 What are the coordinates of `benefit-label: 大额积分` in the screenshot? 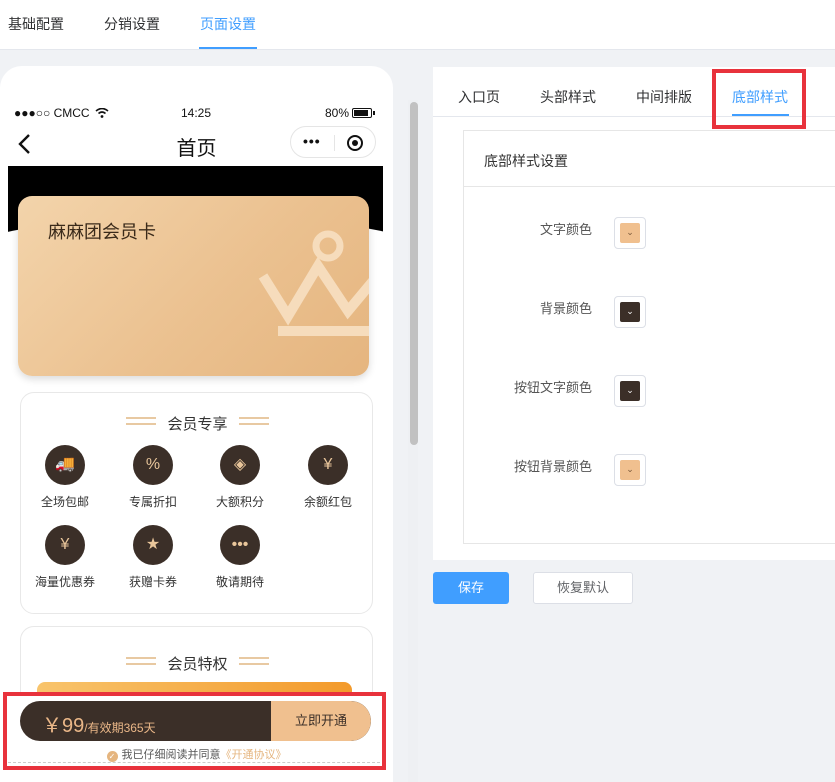 It's located at (239, 502).